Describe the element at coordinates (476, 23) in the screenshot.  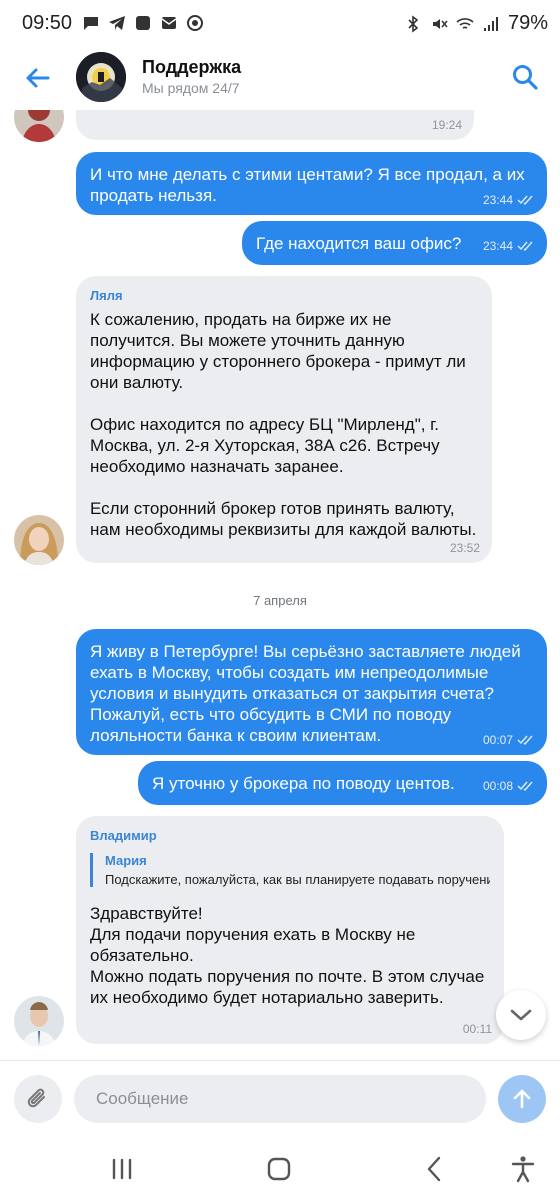
I see `system-icons: 79%` at that location.